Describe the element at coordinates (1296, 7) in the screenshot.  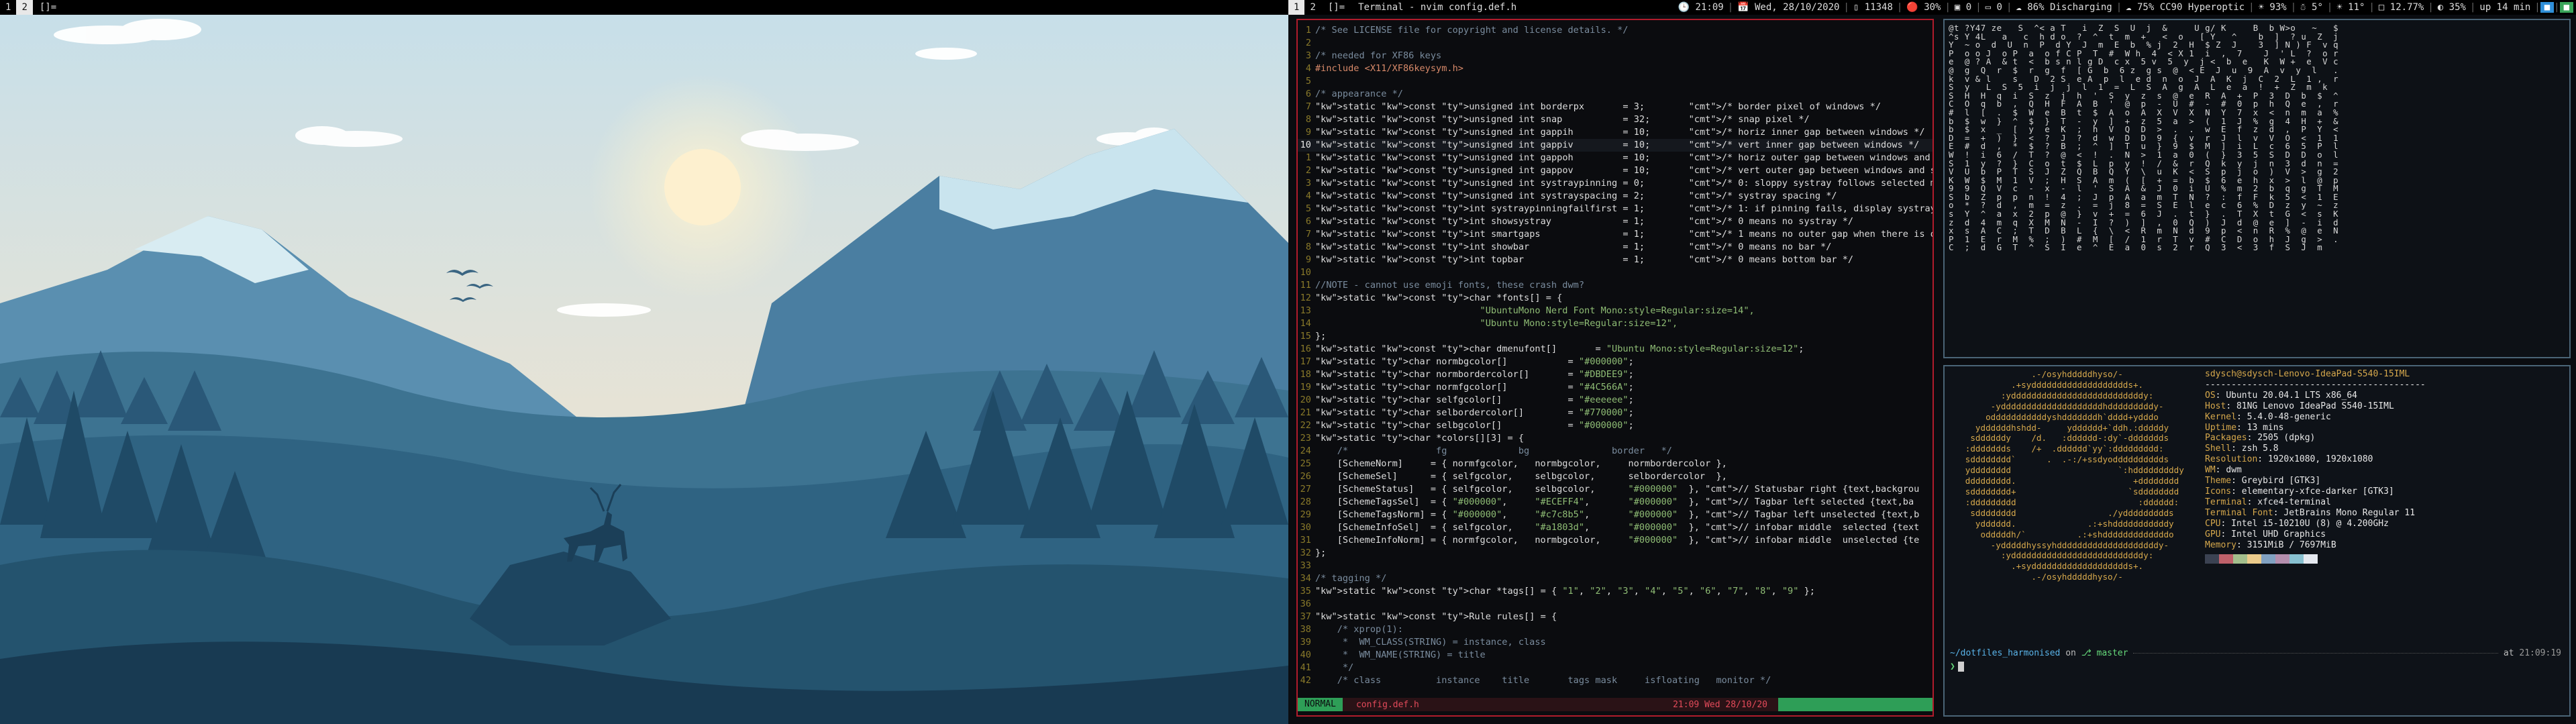
I see `right-tag-1: 1` at that location.